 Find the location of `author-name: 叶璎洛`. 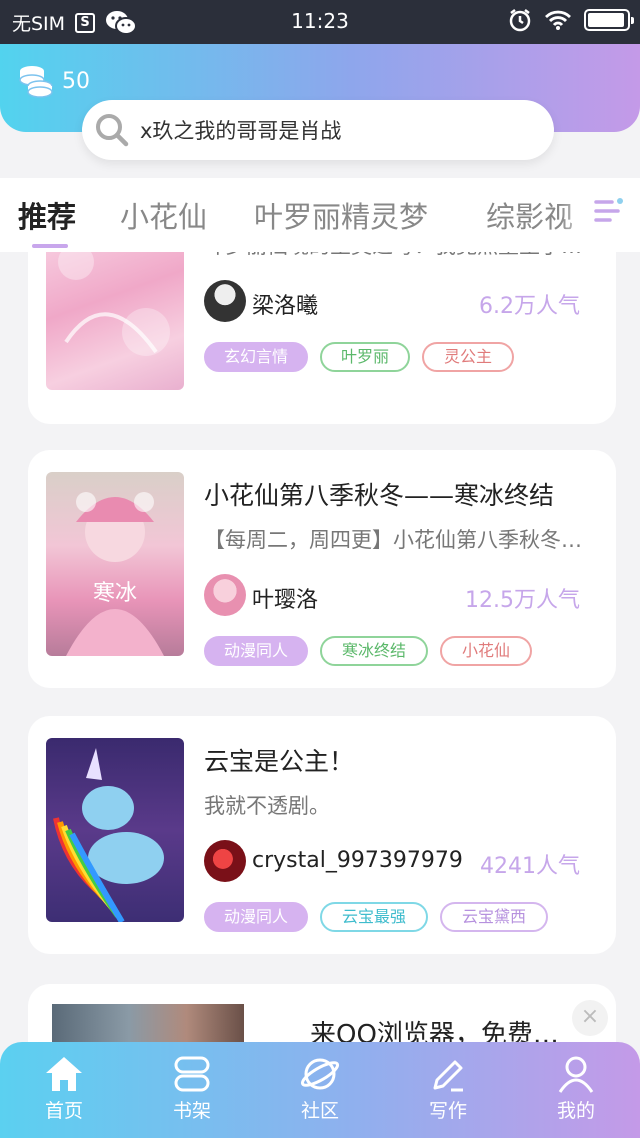

author-name: 叶璎洛 is located at coordinates (285, 598).